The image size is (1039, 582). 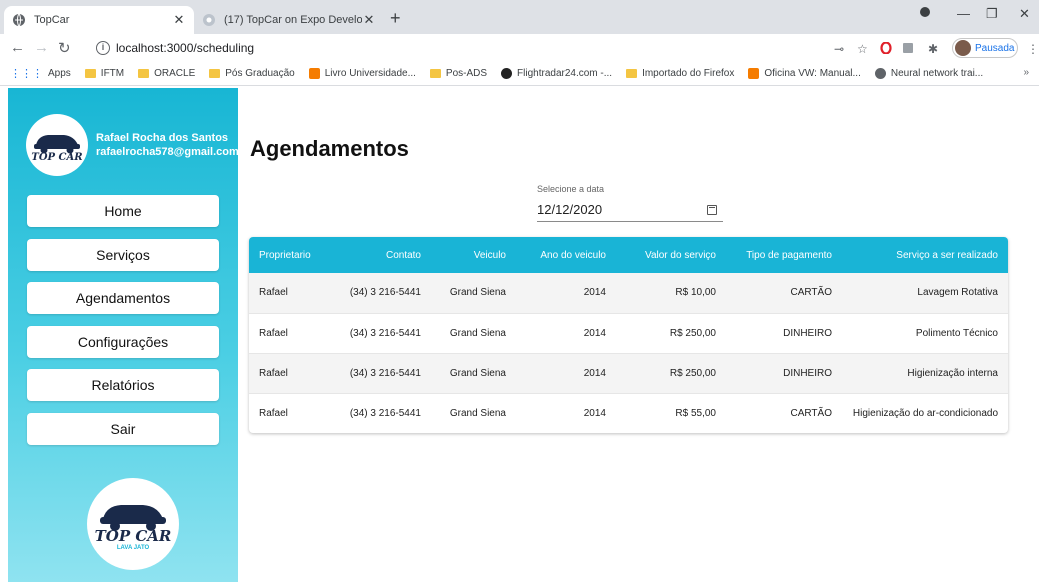 What do you see at coordinates (395, 18) in the screenshot?
I see `new-tab-icon: +` at bounding box center [395, 18].